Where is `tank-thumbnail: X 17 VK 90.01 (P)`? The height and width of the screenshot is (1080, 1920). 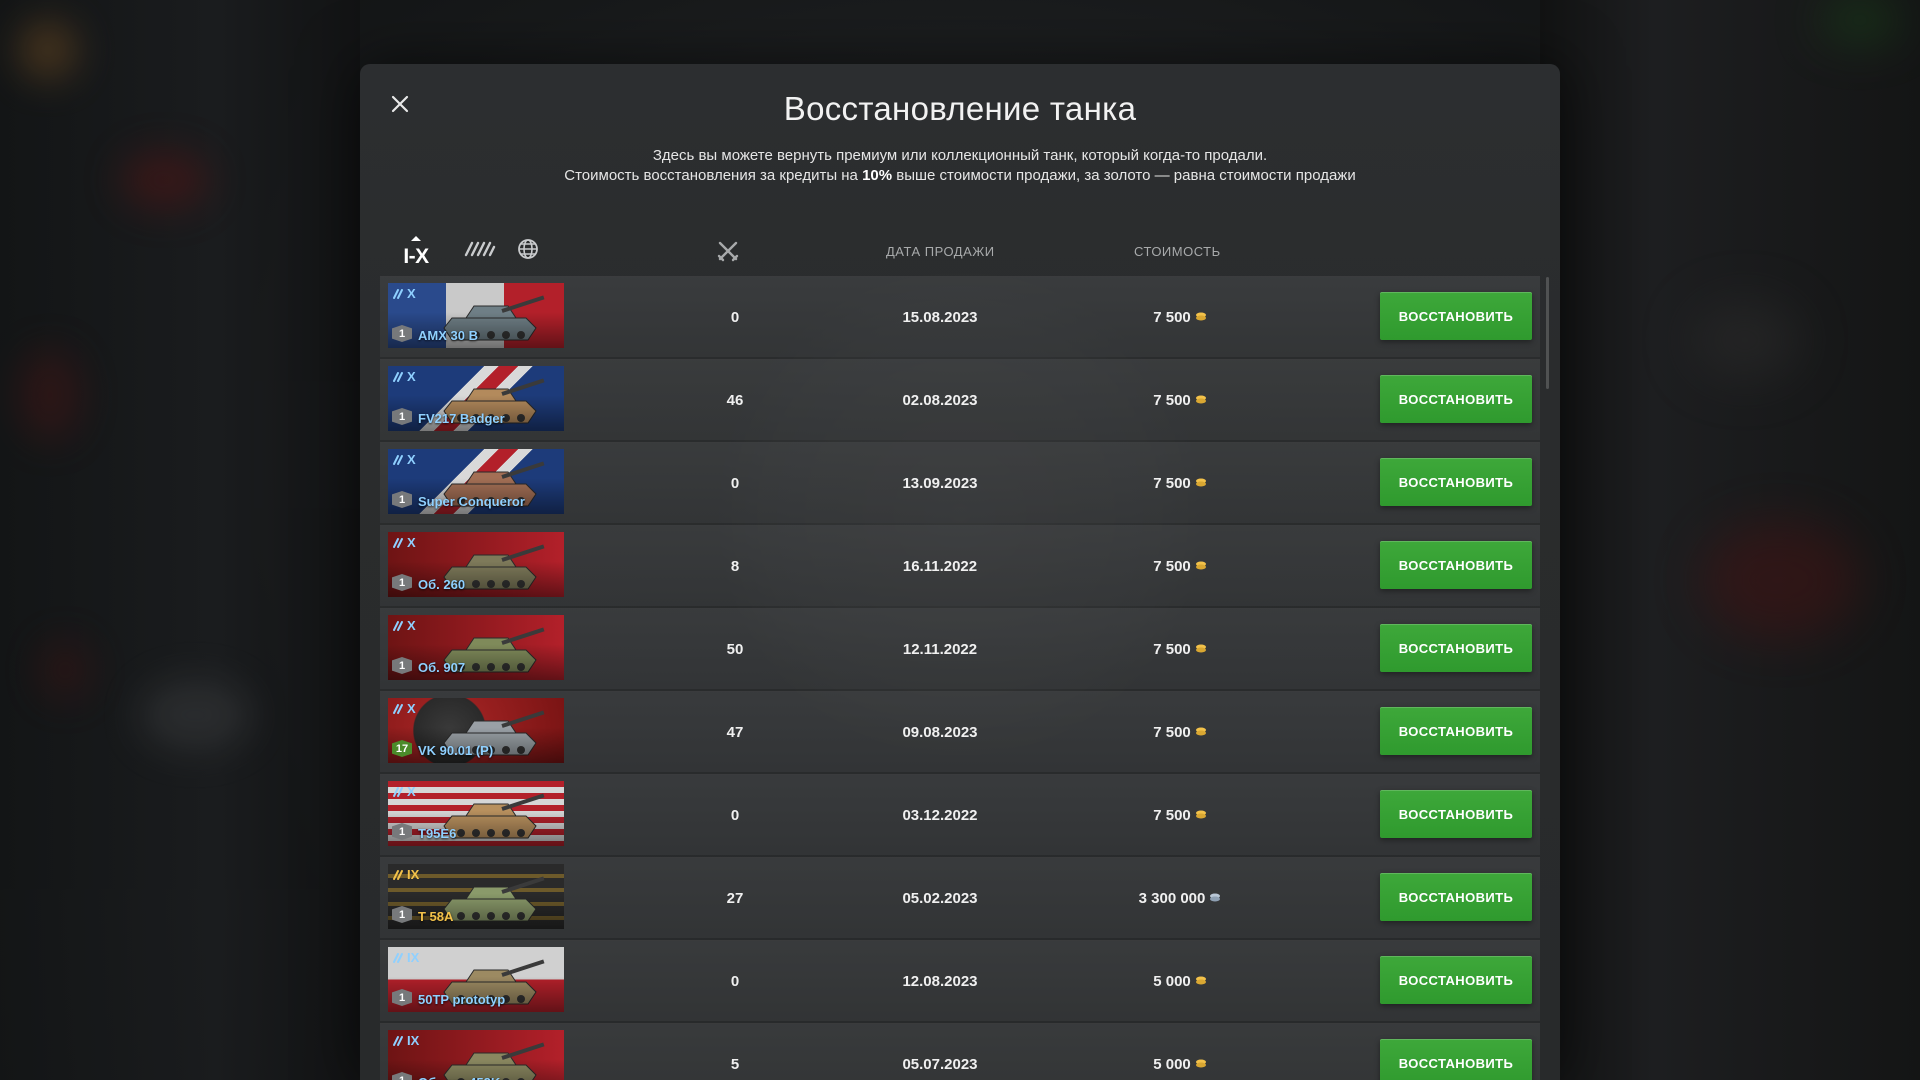
tank-thumbnail: X 17 VK 90.01 (P) is located at coordinates (476, 730).